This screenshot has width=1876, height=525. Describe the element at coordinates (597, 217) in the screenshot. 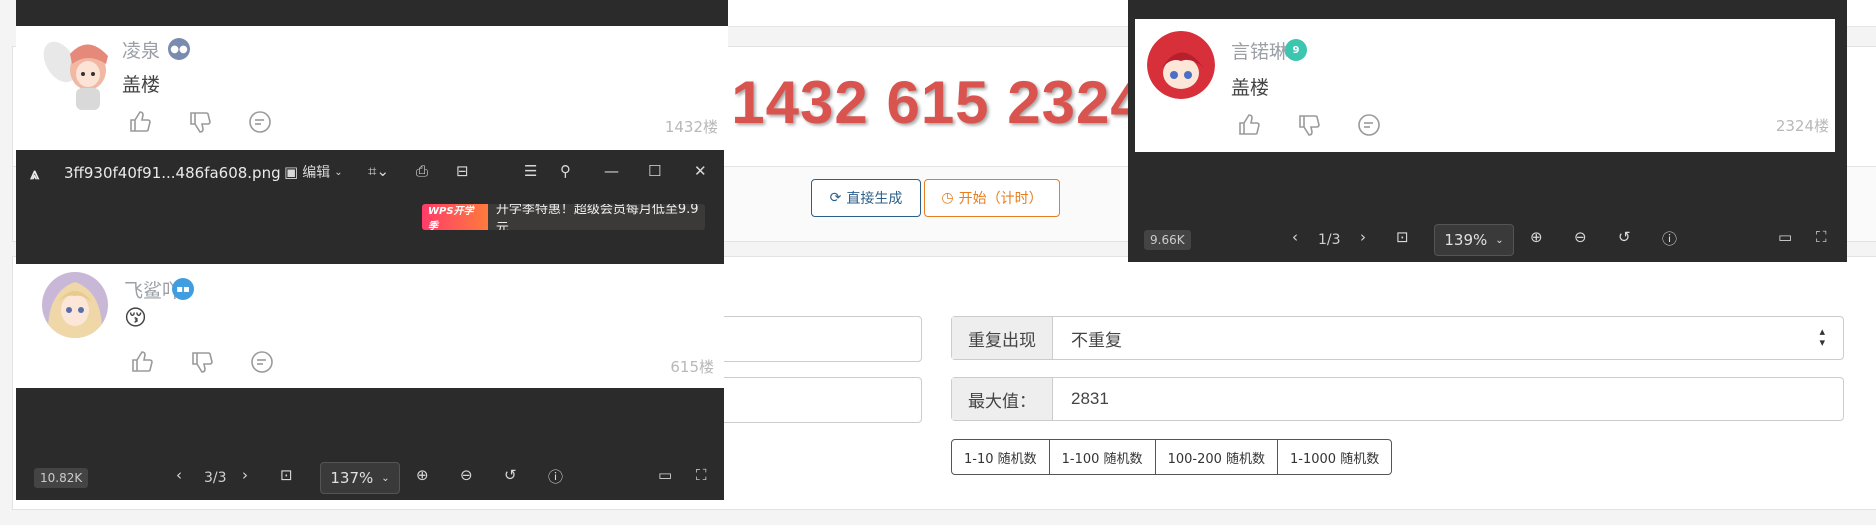

I see `promo-text: 开学季特惠！超级会员每月低至9.9元` at that location.